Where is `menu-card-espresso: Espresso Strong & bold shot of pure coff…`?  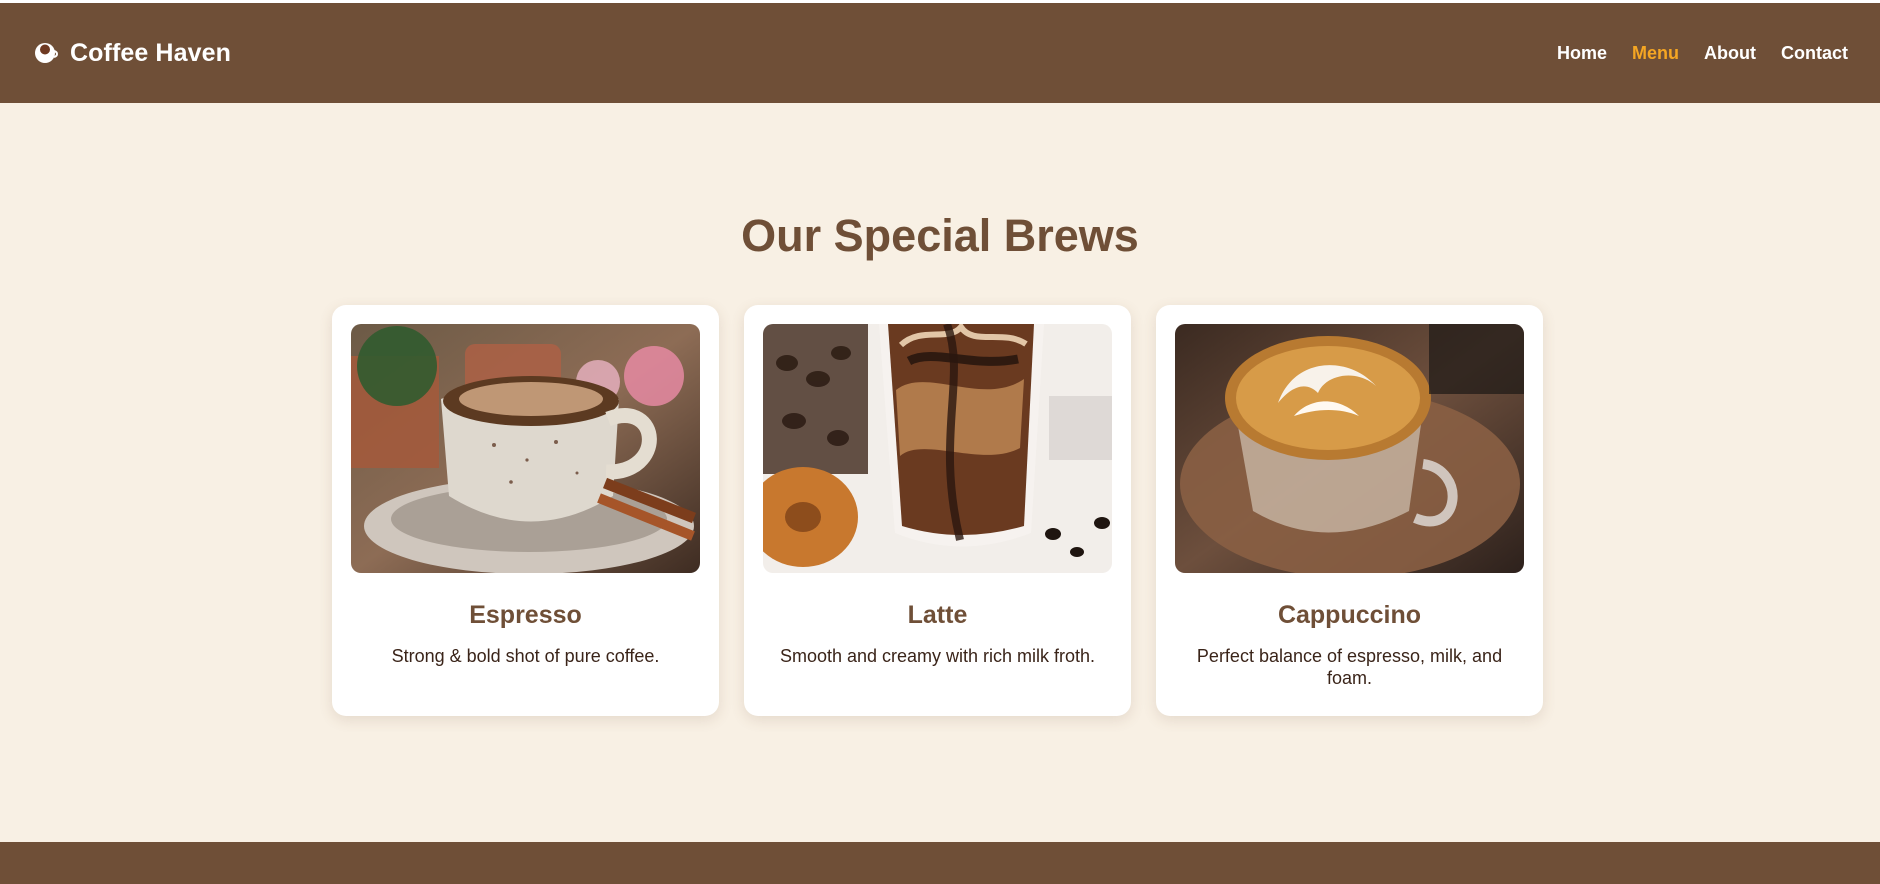 menu-card-espresso: Espresso Strong & bold shot of pure coff… is located at coordinates (525, 510).